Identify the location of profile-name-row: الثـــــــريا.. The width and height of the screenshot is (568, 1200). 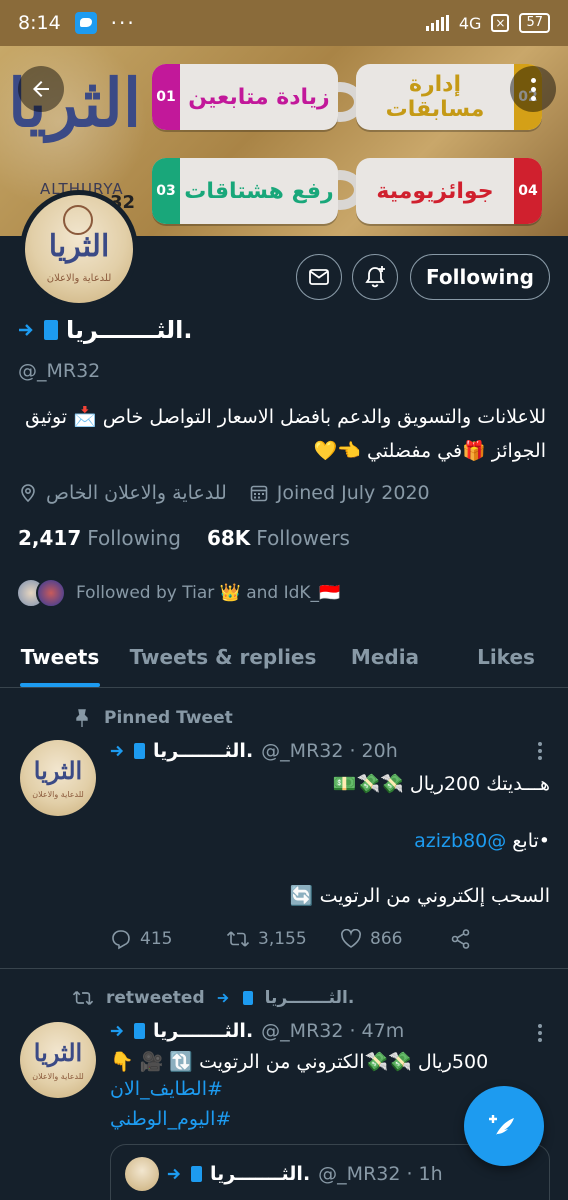
(105, 330).